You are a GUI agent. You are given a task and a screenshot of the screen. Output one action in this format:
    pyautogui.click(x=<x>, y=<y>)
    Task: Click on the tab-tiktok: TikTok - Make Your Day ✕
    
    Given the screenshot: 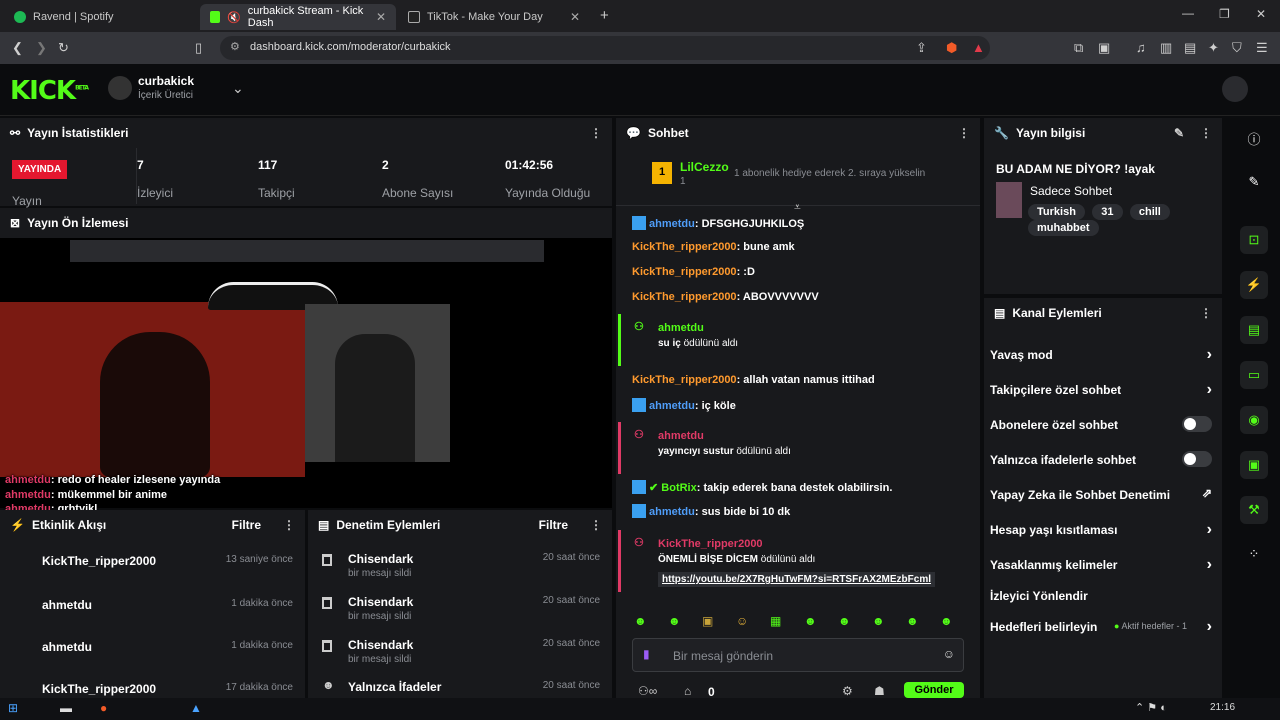 What is the action you would take?
    pyautogui.click(x=494, y=17)
    